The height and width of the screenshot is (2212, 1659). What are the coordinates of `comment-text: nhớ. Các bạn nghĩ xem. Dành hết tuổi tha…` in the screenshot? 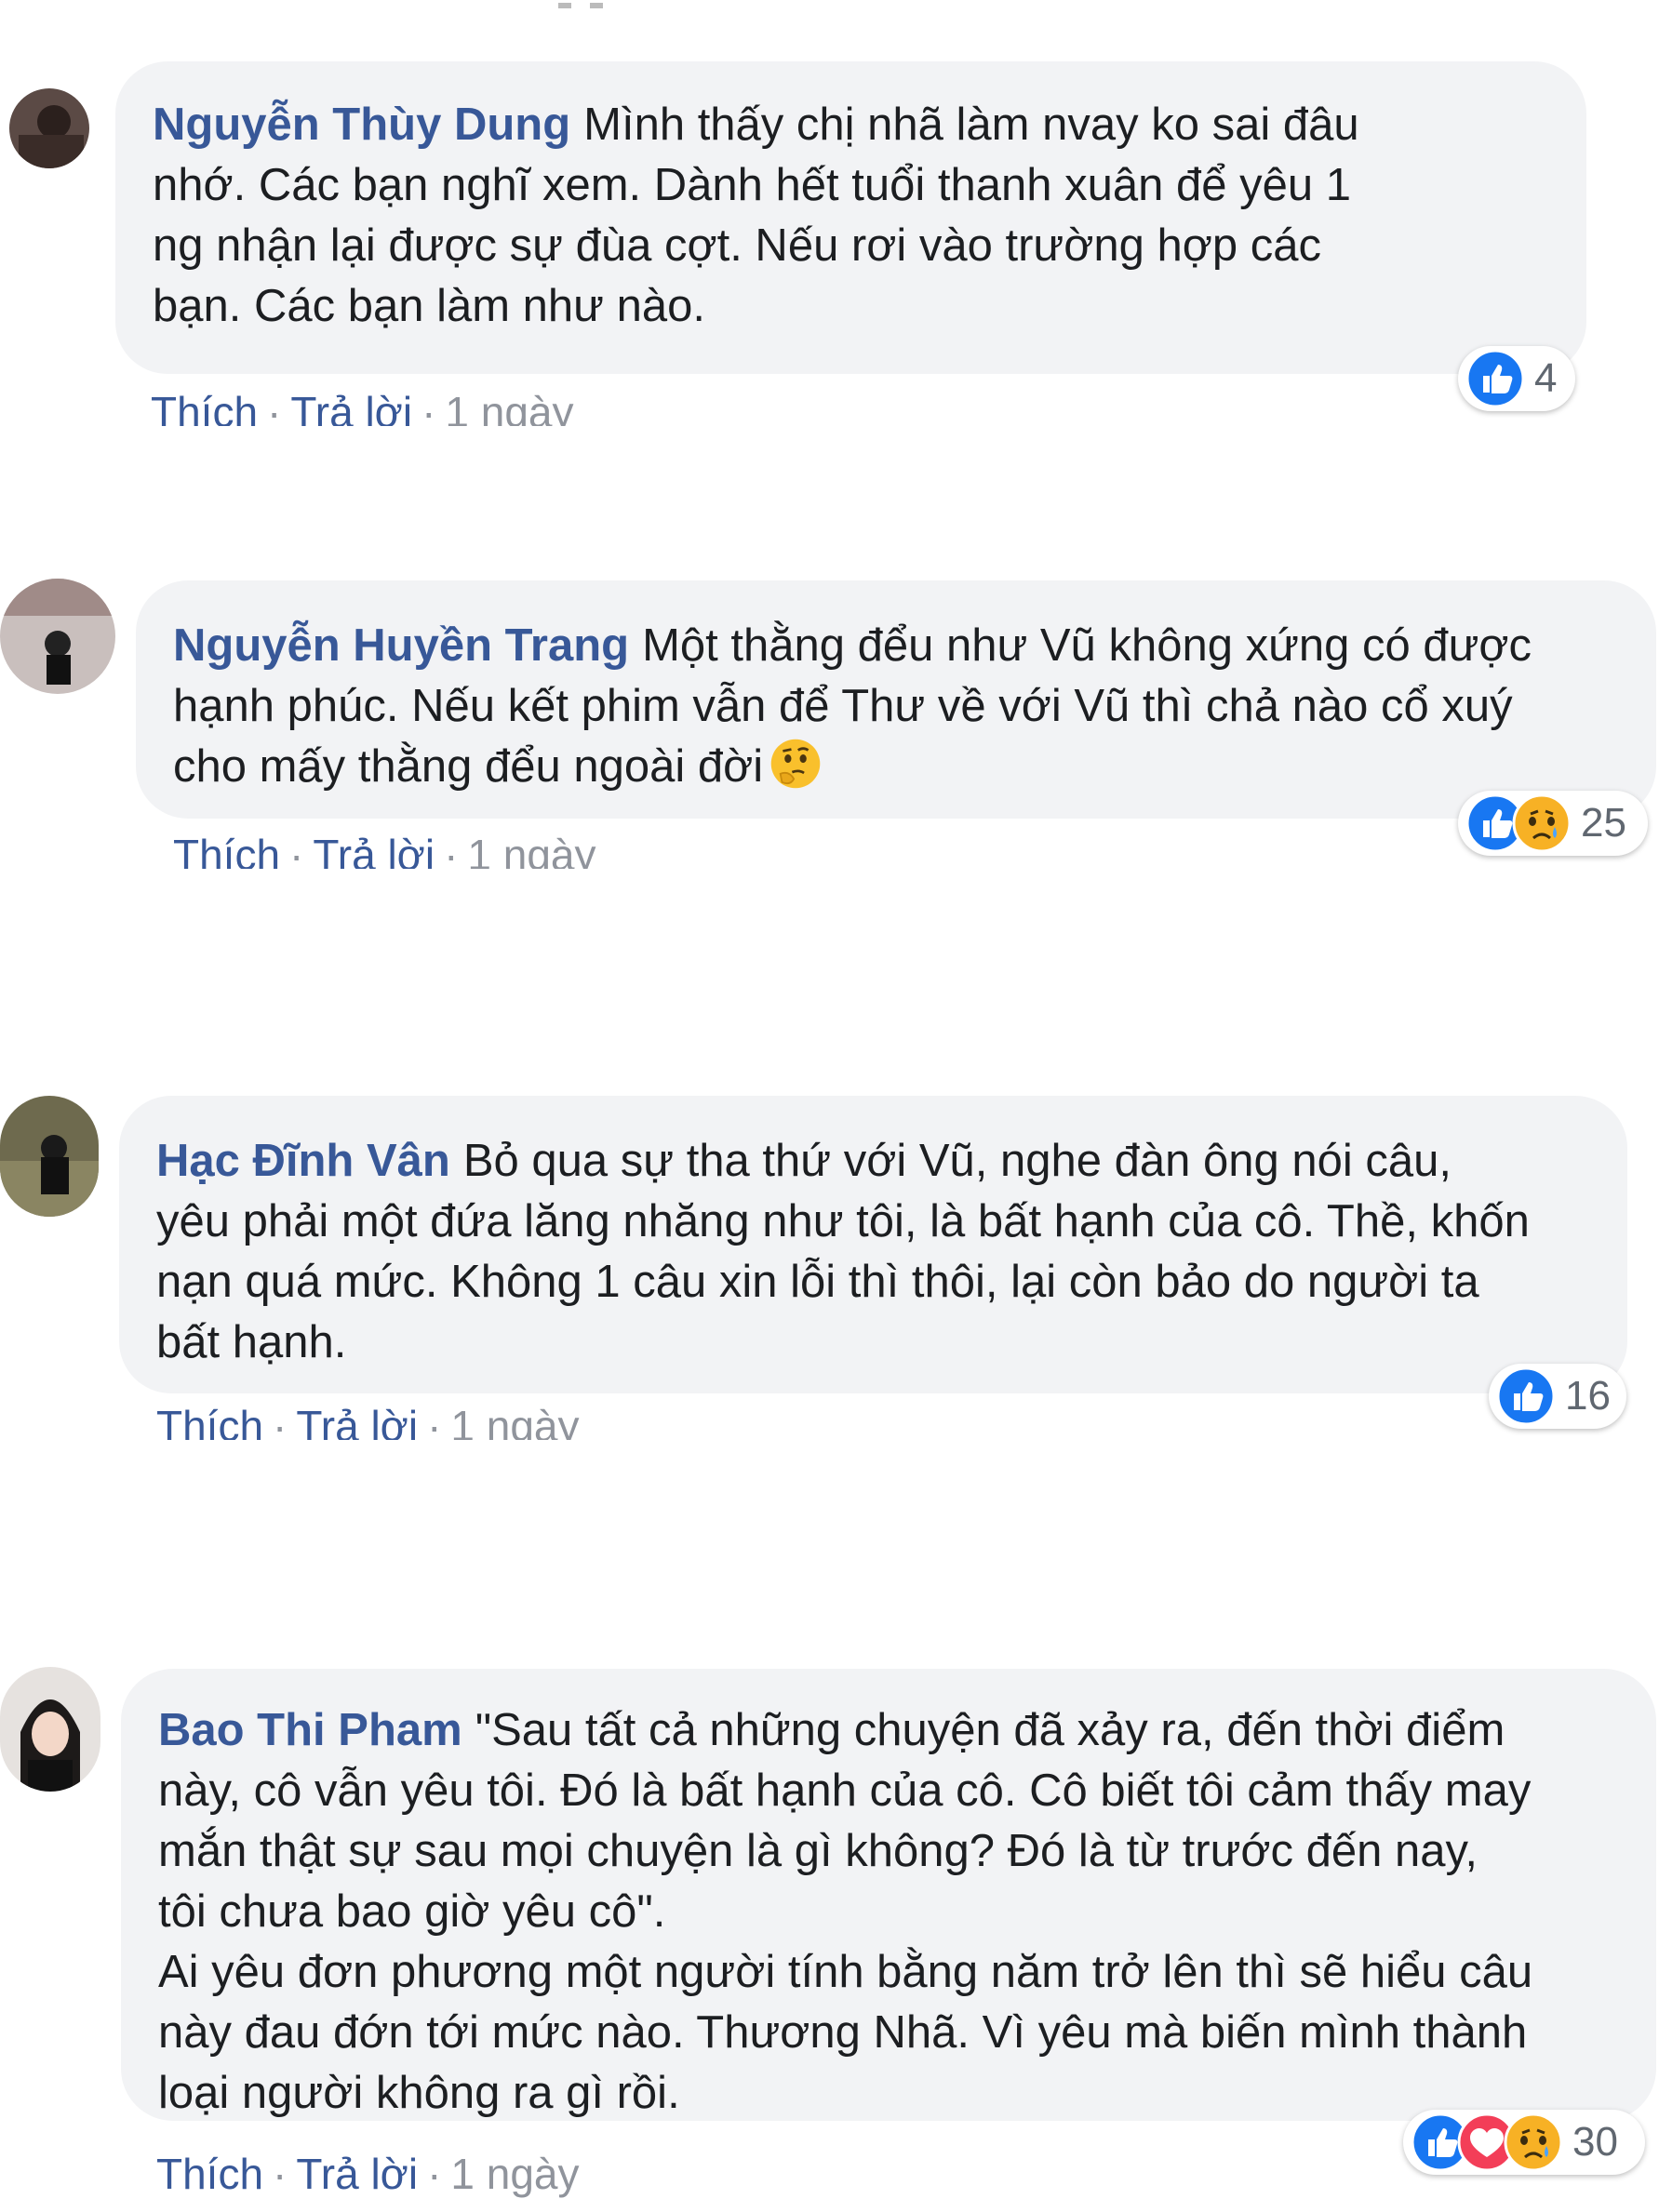 It's located at (752, 185).